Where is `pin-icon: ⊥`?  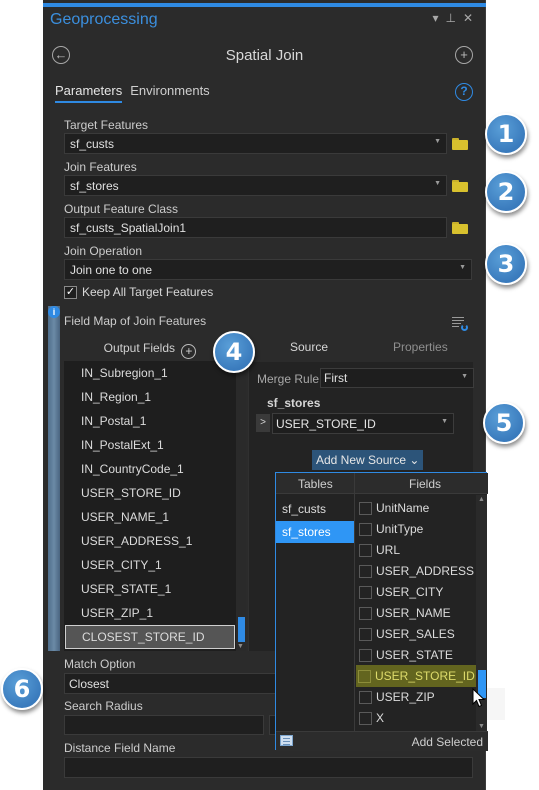 pin-icon: ⊥ is located at coordinates (450, 18).